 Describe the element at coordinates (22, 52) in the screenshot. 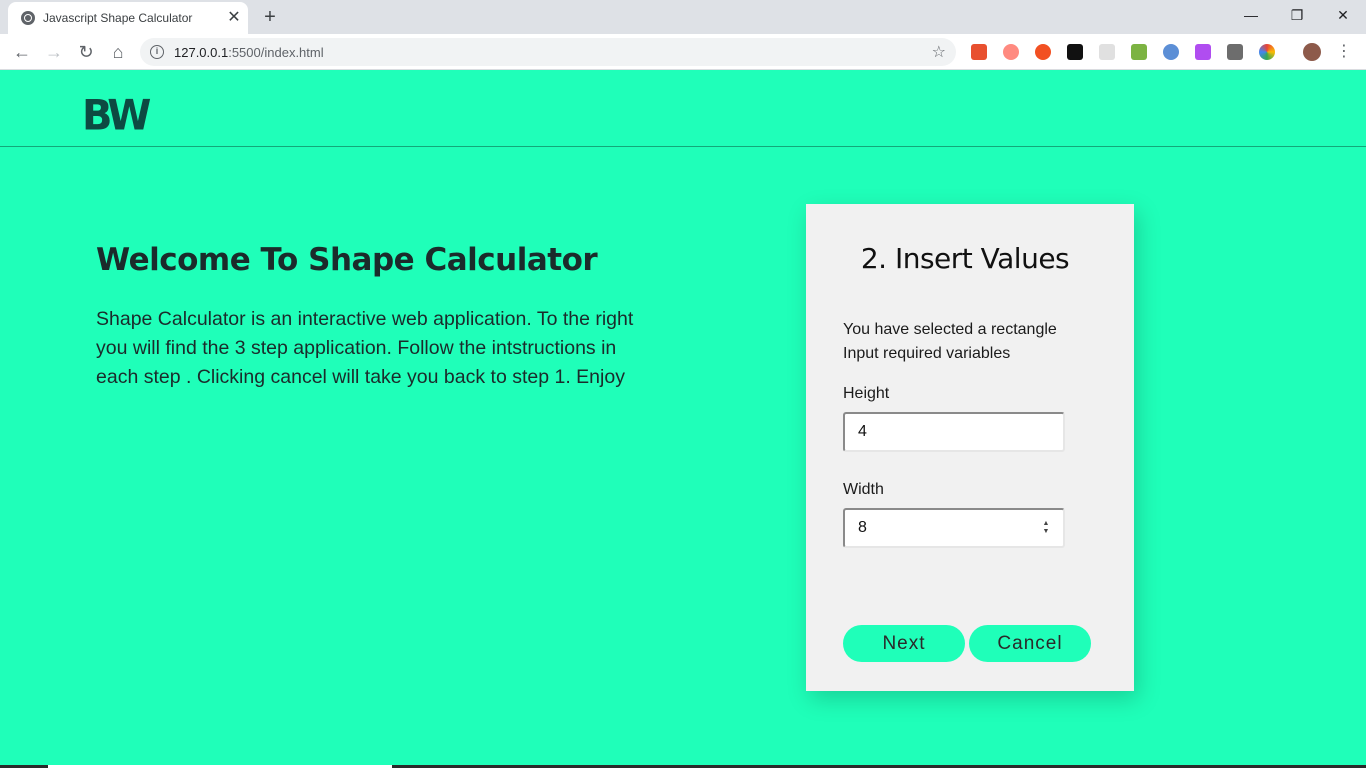

I see `back-icon: ←` at that location.